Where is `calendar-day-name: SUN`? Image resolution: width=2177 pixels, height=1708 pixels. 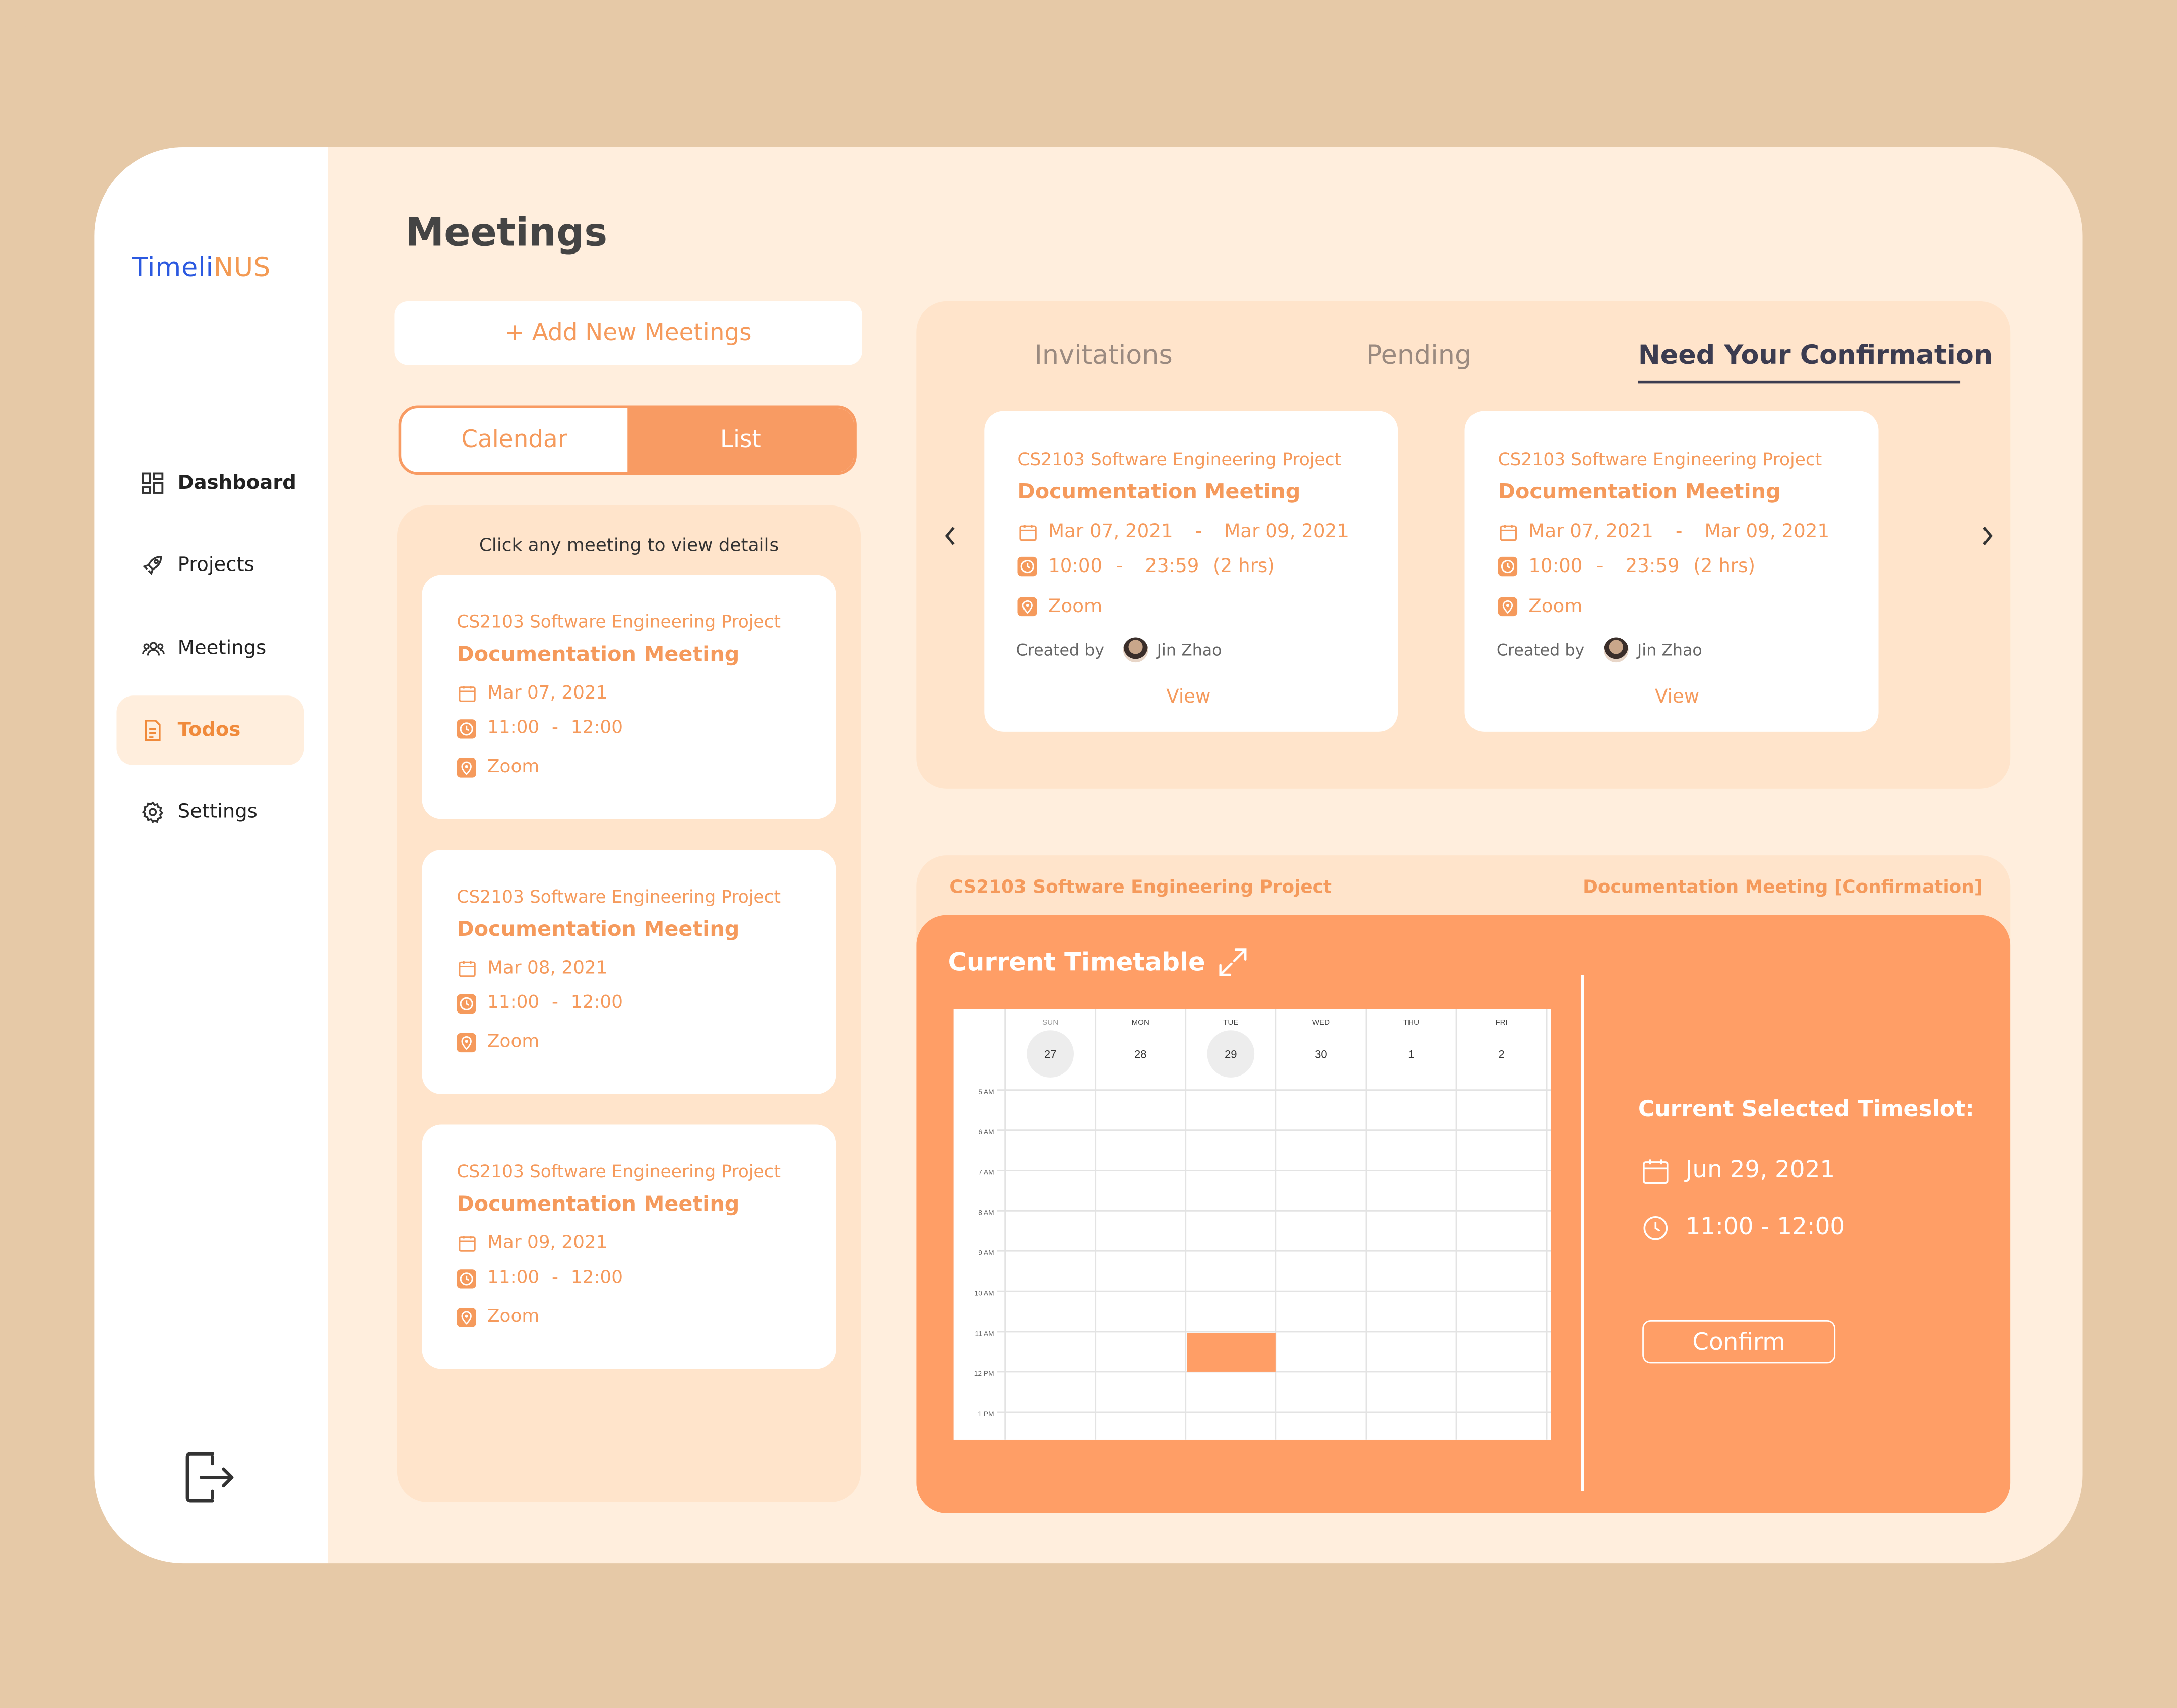 calendar-day-name: SUN is located at coordinates (1050, 1023).